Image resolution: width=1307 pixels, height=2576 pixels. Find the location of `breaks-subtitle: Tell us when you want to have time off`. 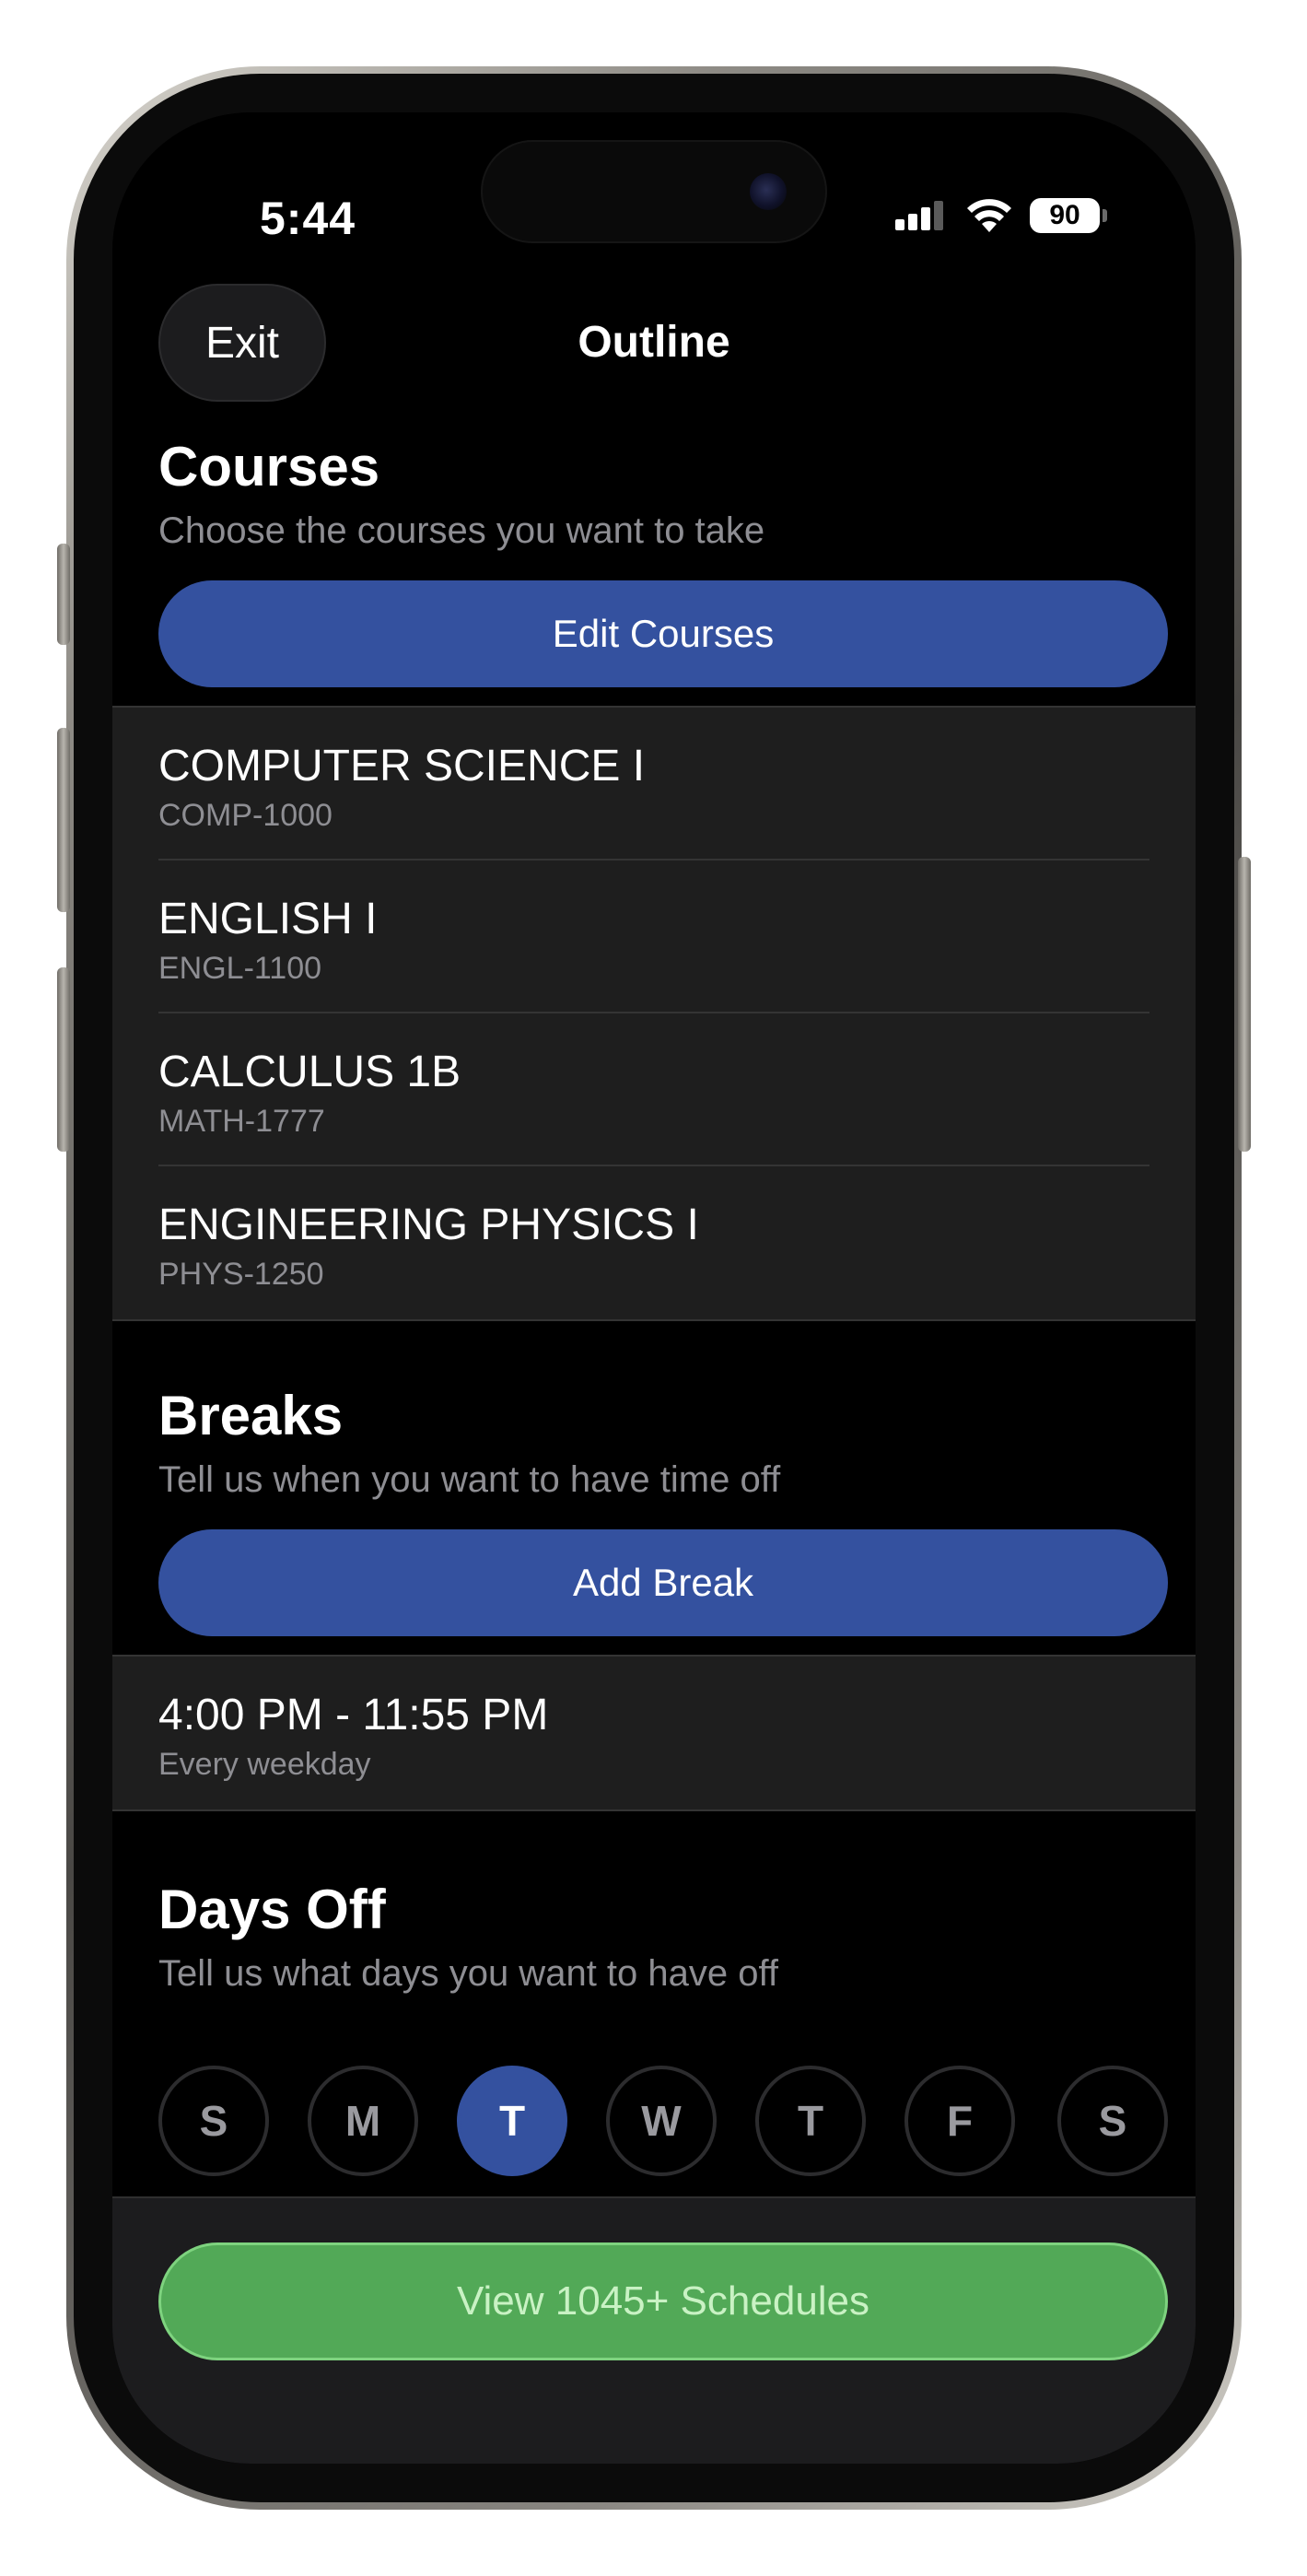

breaks-subtitle: Tell us when you want to have time off is located at coordinates (470, 1479).